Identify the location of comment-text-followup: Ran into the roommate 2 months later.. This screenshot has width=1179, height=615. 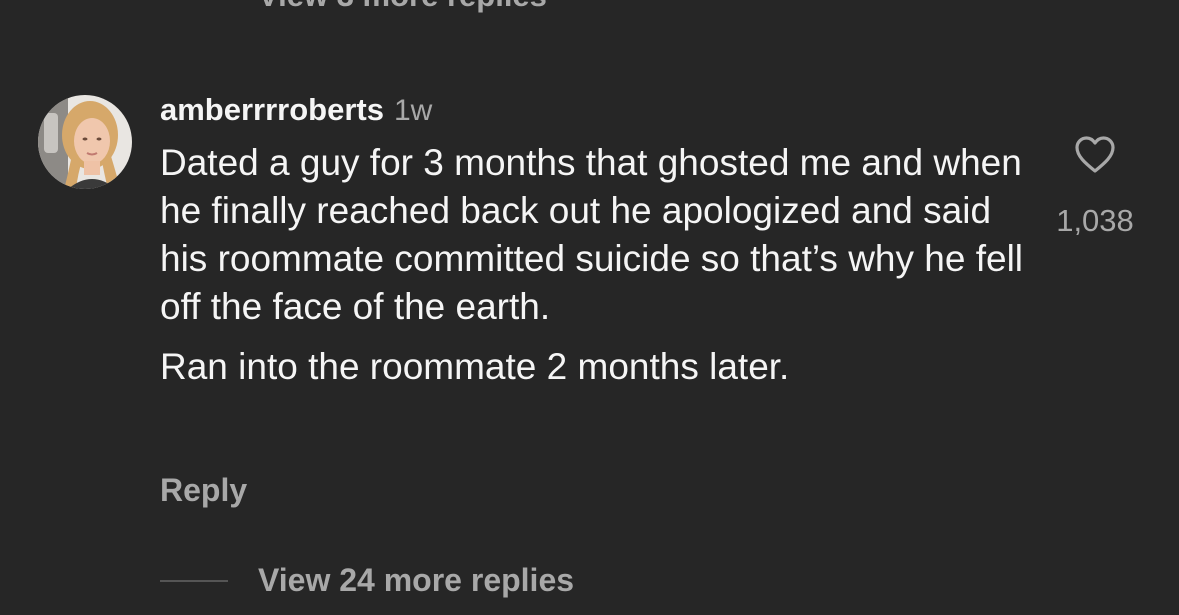
(475, 366).